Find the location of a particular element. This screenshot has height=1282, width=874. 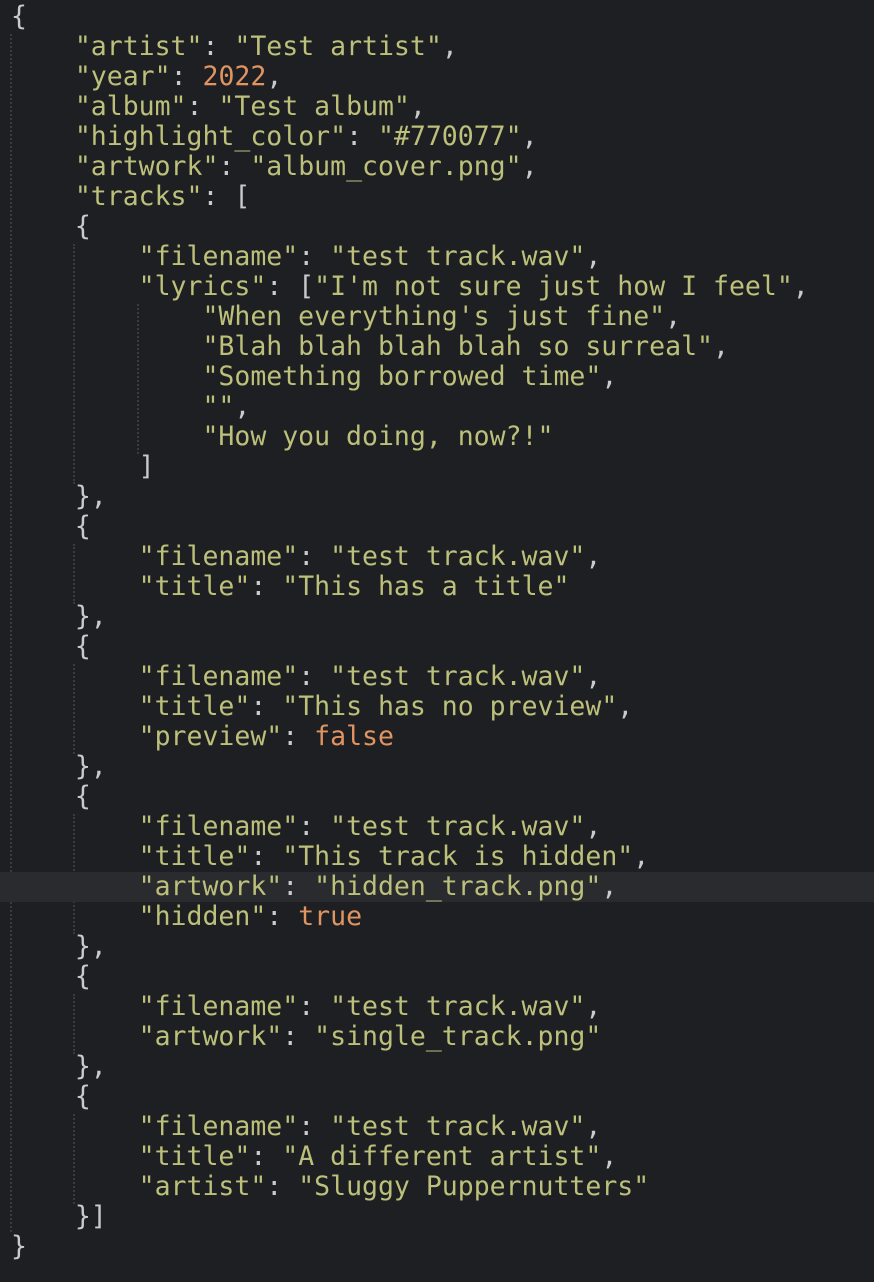

code-line: "preview": false is located at coordinates (437, 737).